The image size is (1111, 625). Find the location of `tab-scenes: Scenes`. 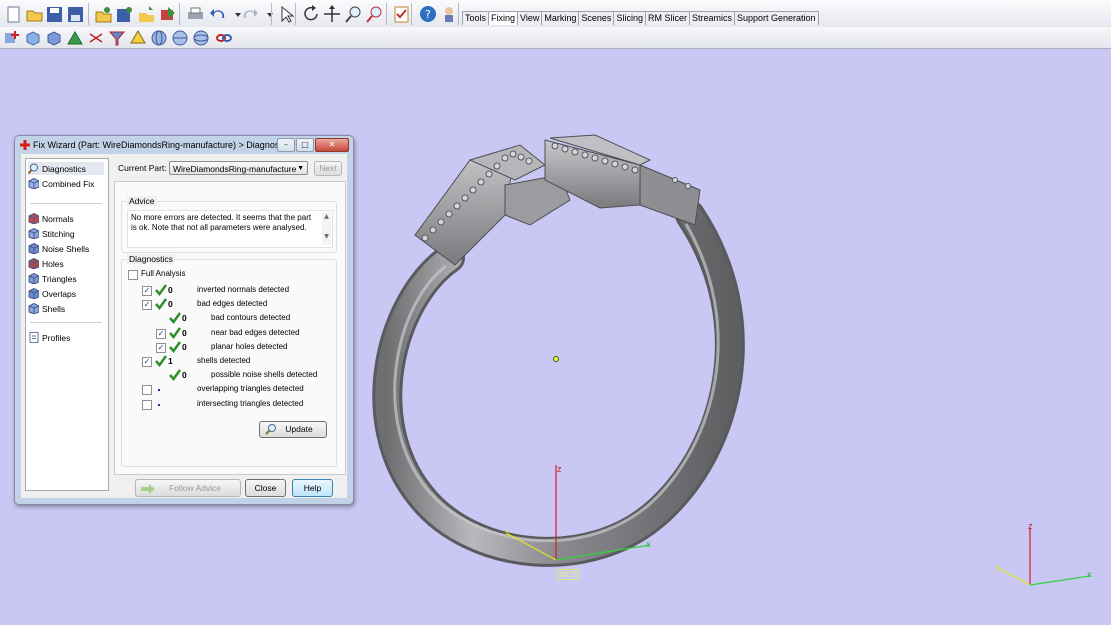

tab-scenes: Scenes is located at coordinates (596, 18).